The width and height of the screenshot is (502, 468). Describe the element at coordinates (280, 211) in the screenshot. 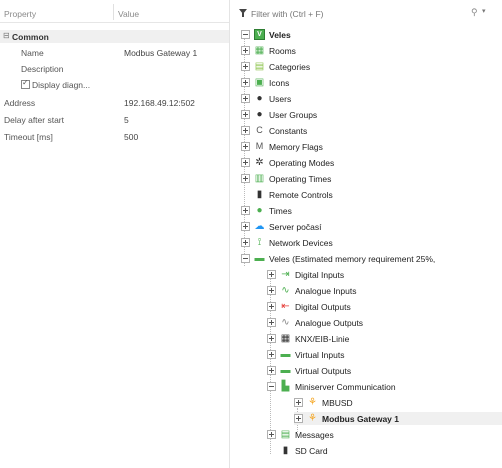

I see `tree-item-label: Times` at that location.